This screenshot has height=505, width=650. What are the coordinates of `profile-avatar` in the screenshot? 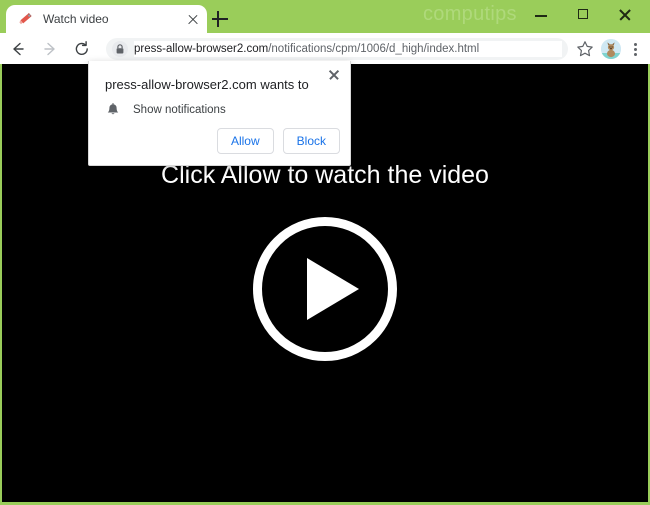 It's located at (611, 49).